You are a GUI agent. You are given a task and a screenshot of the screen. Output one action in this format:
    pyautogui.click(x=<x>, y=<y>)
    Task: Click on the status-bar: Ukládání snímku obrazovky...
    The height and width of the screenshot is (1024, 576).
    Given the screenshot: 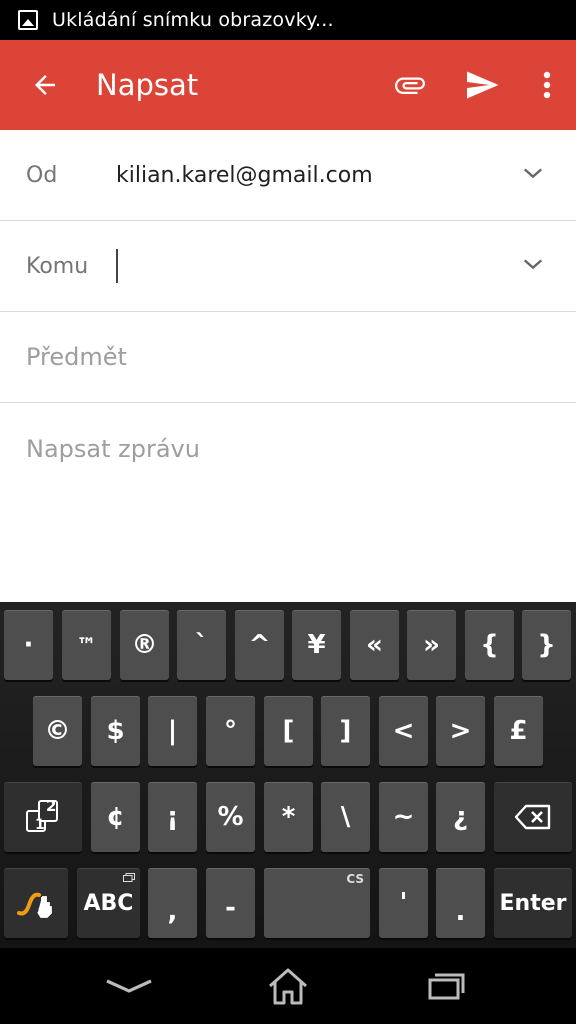 What is the action you would take?
    pyautogui.click(x=288, y=20)
    